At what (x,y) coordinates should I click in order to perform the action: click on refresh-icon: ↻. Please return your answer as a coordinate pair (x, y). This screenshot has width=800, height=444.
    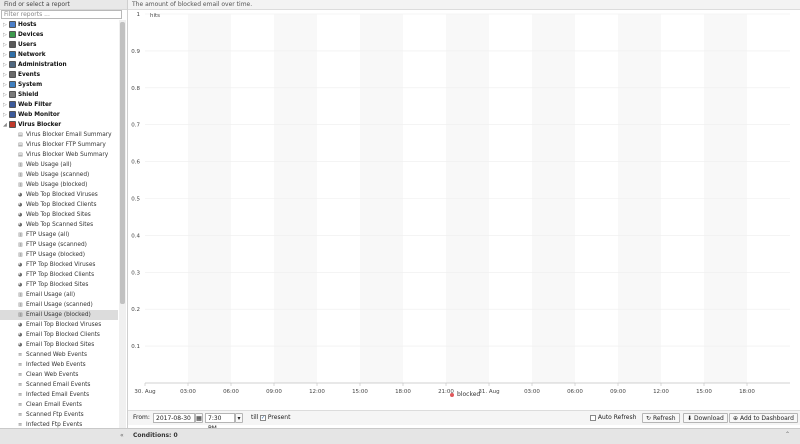
    Looking at the image, I should click on (649, 418).